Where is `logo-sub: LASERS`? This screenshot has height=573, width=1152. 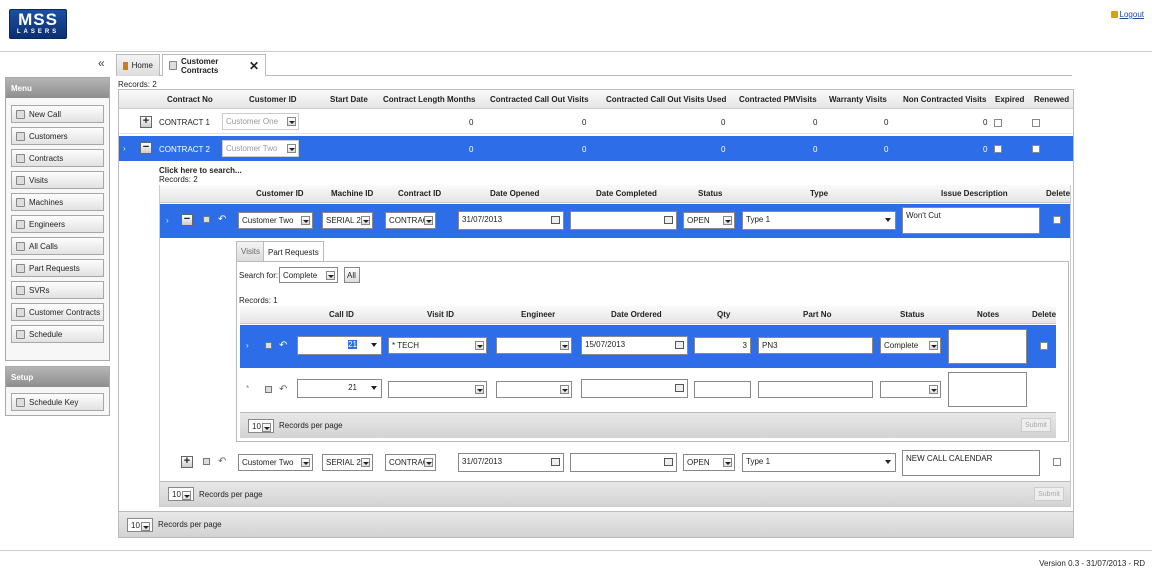
logo-sub: LASERS is located at coordinates (38, 32).